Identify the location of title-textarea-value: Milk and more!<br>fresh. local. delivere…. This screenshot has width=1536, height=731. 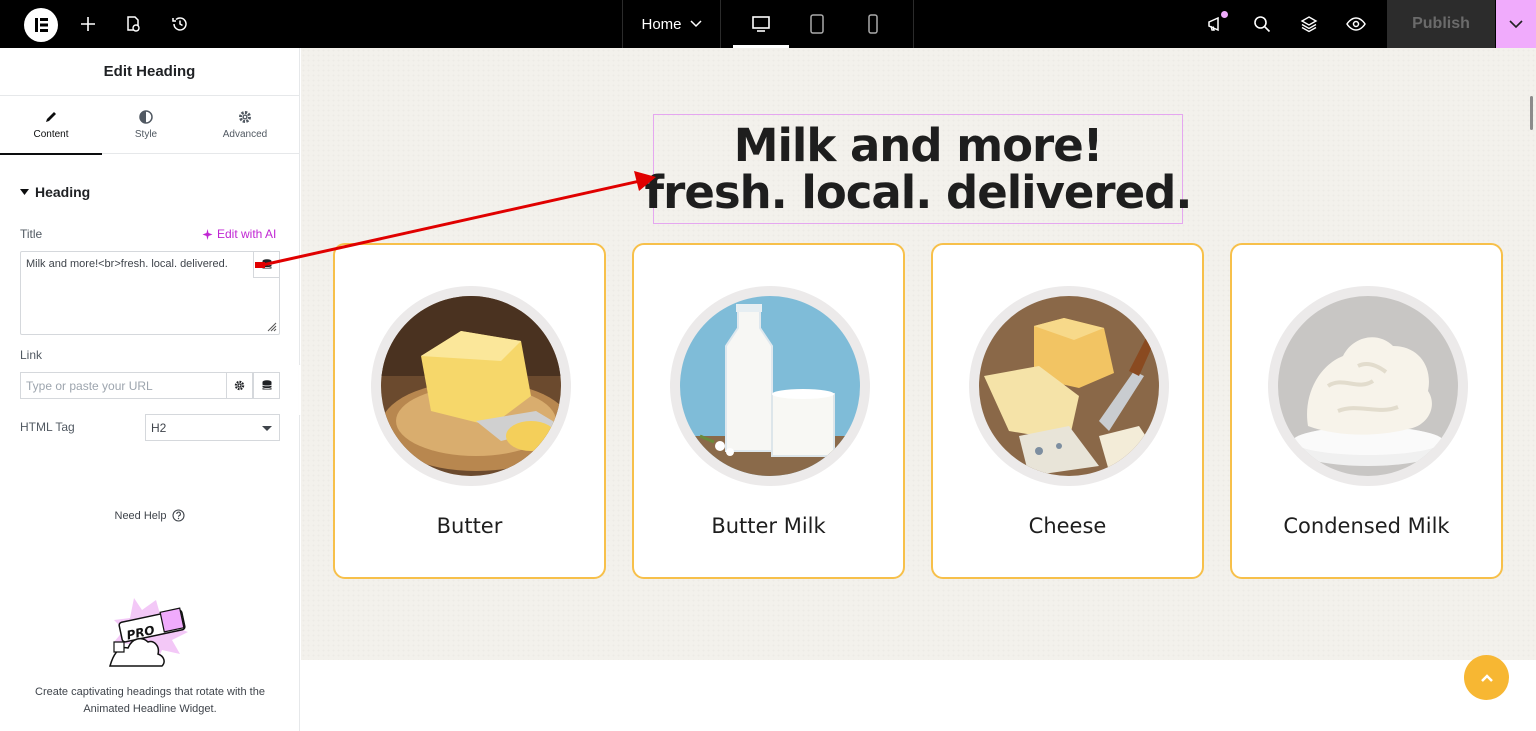
(127, 264).